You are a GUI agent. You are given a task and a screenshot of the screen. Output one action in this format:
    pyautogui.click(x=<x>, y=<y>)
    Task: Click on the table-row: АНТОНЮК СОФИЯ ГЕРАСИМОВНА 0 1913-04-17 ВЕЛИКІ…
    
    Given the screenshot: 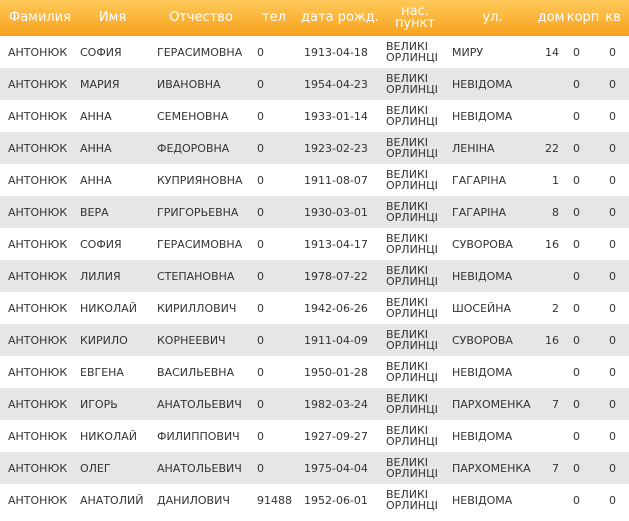 What is the action you would take?
    pyautogui.click(x=314, y=244)
    